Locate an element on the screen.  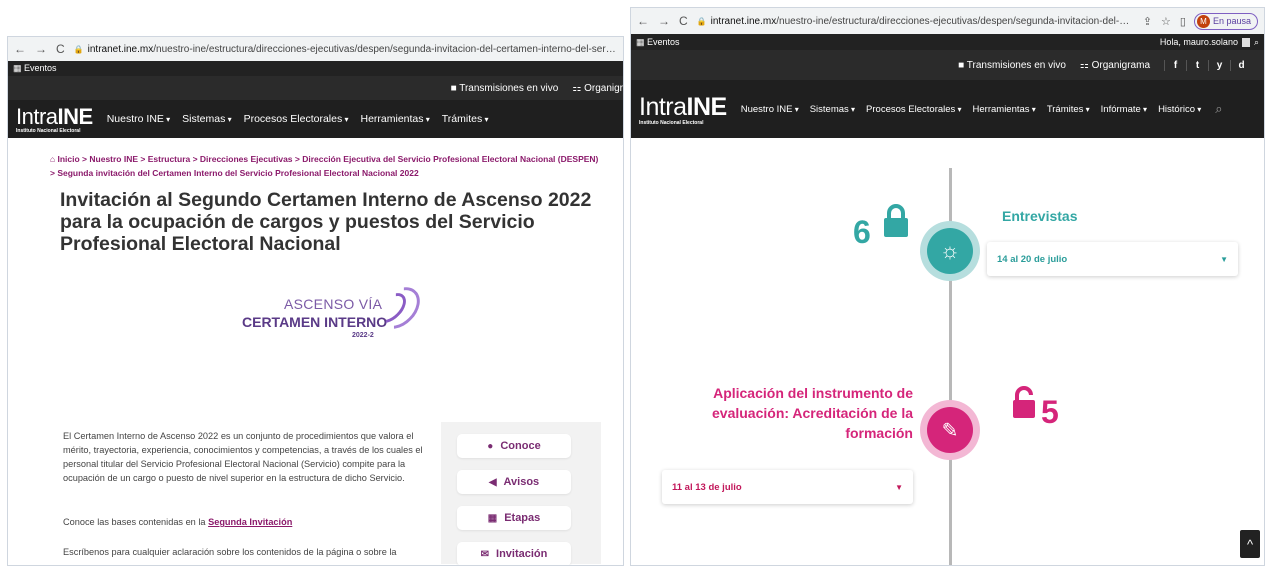
nav-item-historico: Histórico is located at coordinates (1179, 109).